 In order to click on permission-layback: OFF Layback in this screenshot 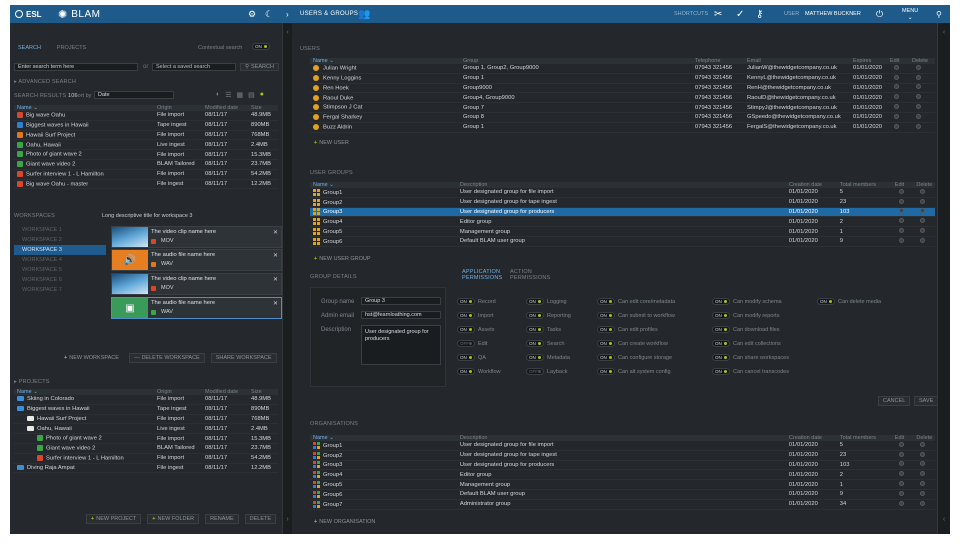, I will do `click(547, 371)`.